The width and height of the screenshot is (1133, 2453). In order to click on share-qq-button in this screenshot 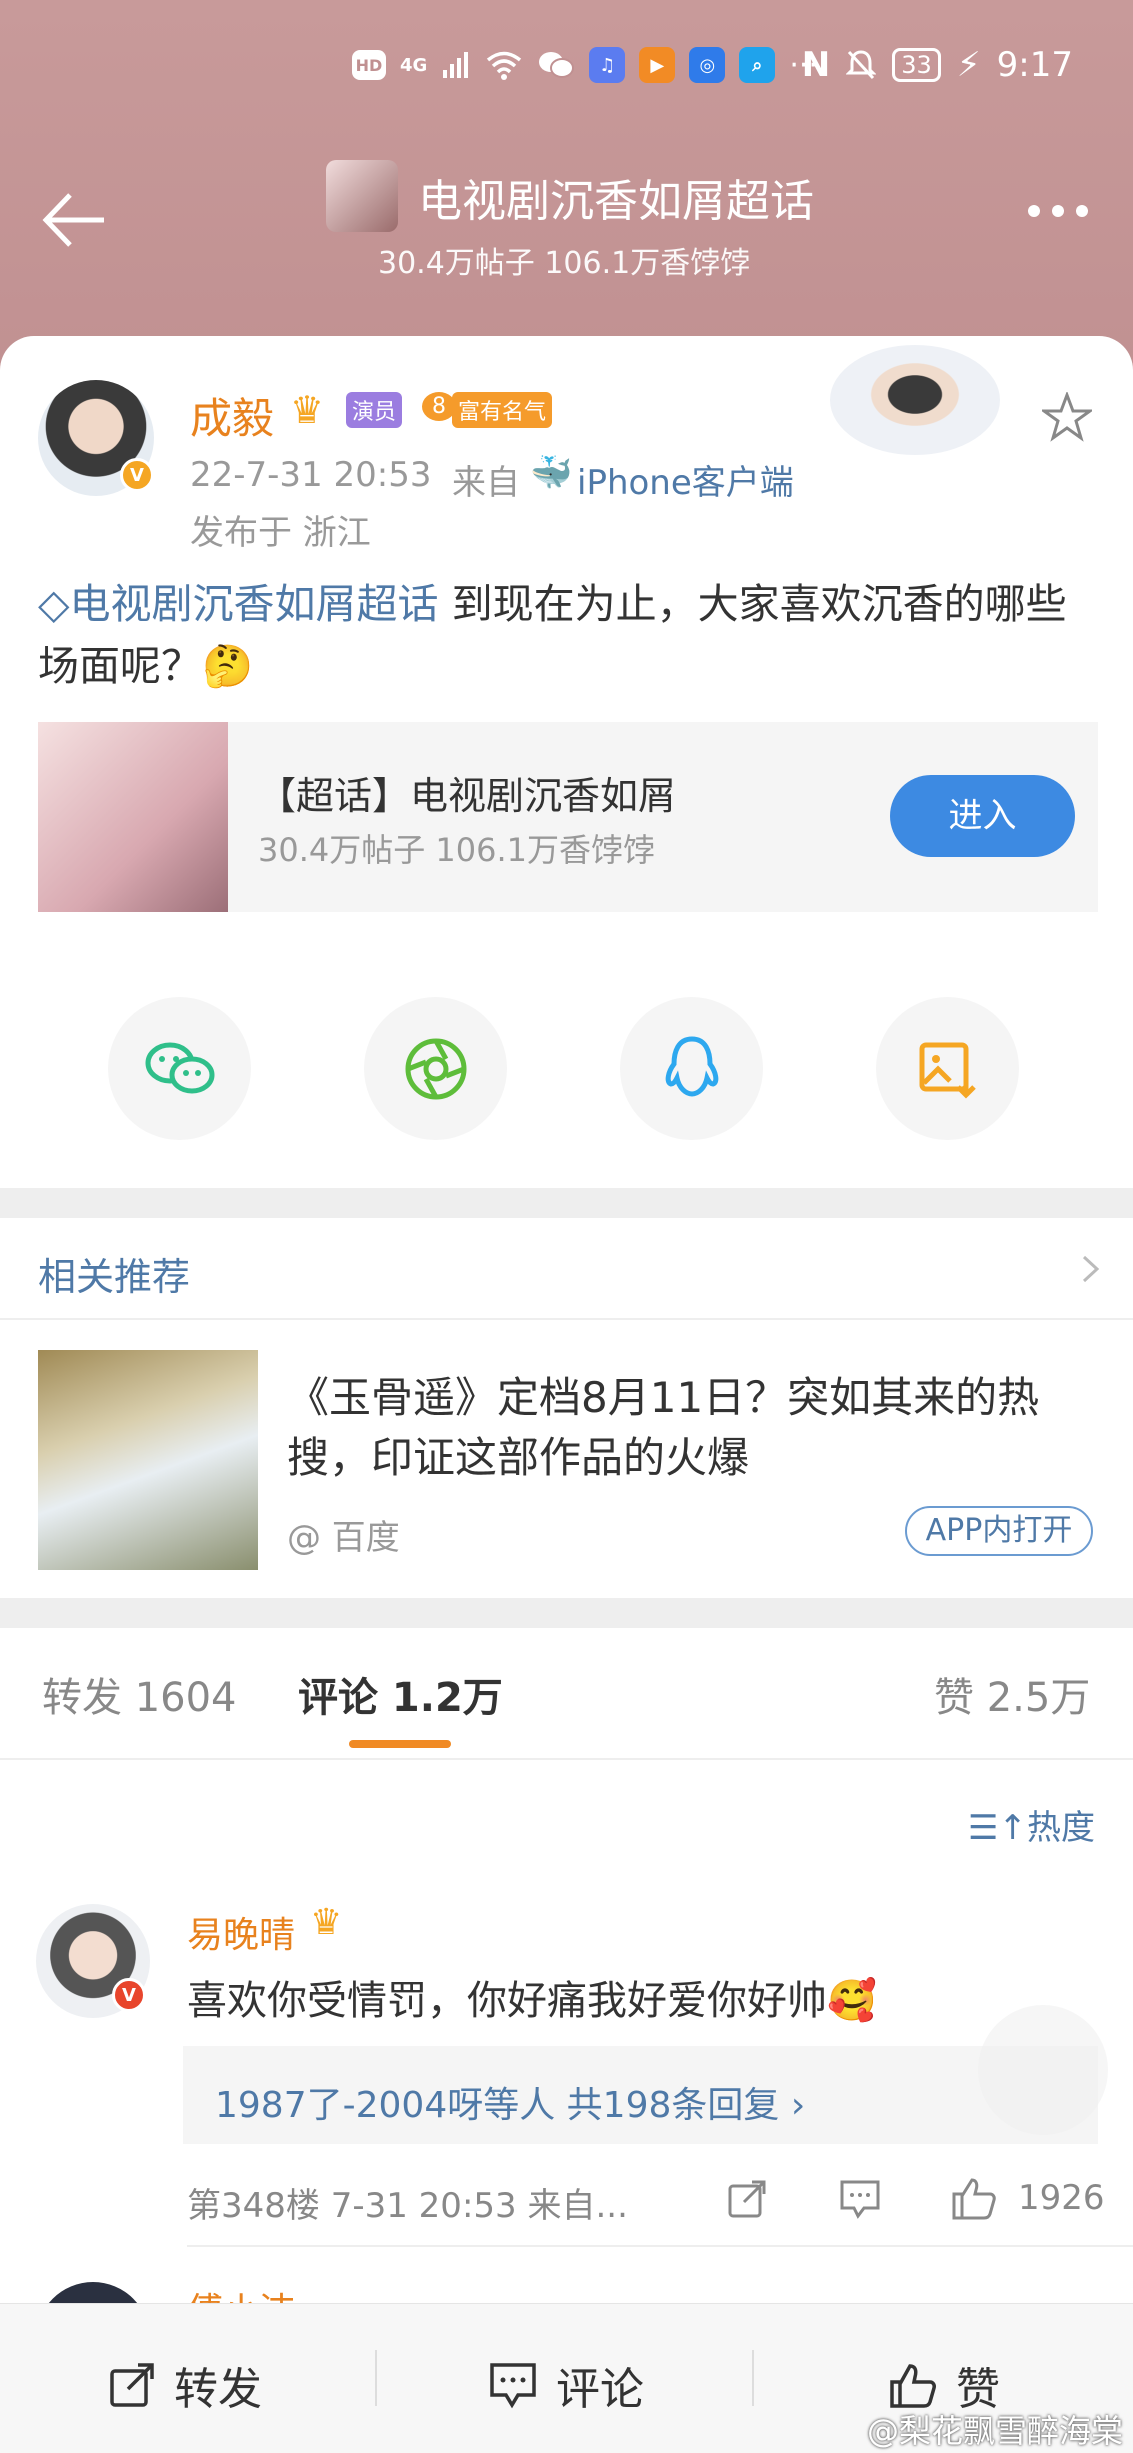, I will do `click(691, 1068)`.